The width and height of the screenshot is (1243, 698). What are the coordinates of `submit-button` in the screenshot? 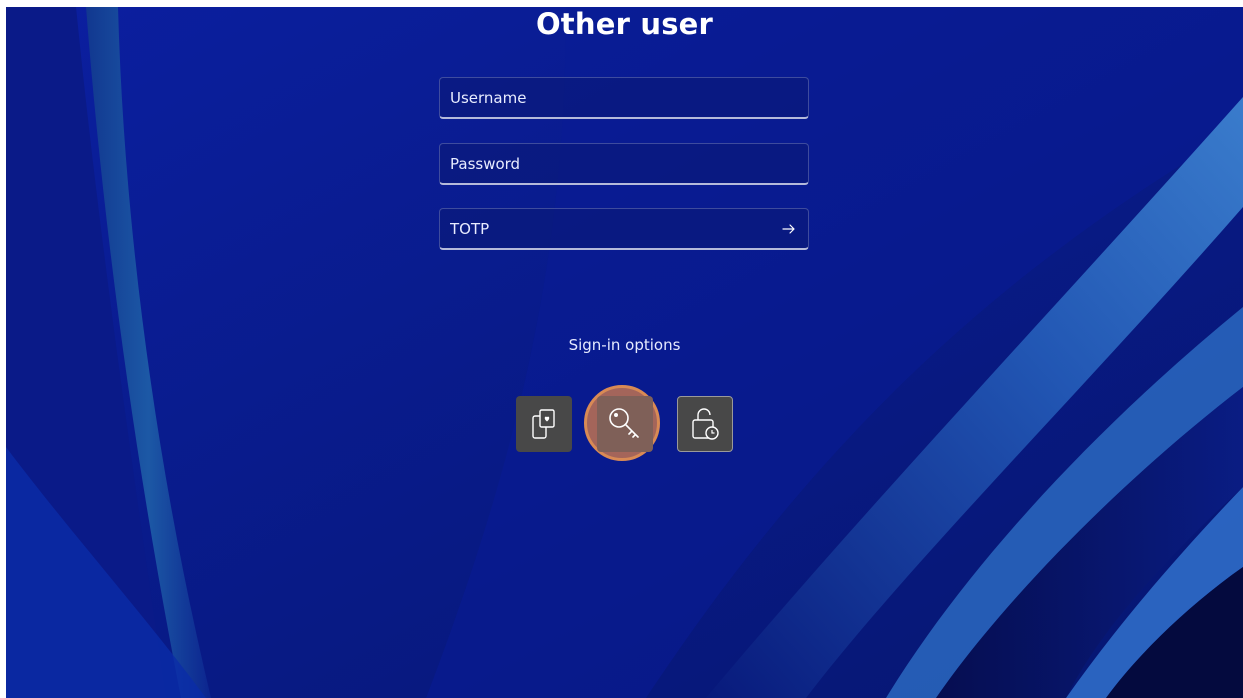 It's located at (789, 229).